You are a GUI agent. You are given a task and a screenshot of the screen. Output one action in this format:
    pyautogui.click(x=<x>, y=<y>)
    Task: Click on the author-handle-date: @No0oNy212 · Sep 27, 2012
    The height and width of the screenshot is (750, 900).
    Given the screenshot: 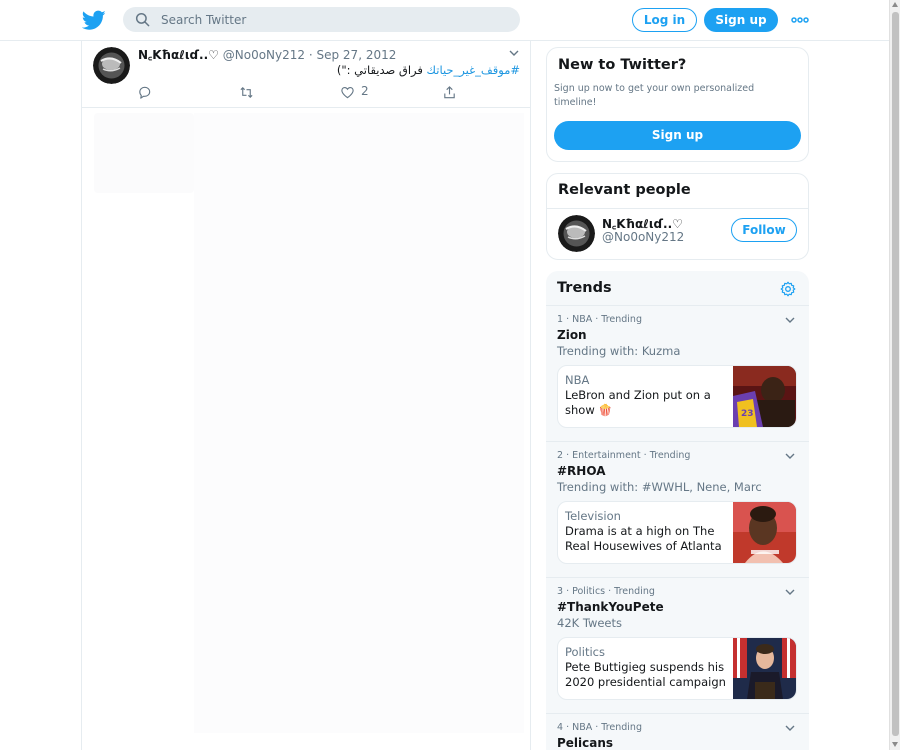 What is the action you would take?
    pyautogui.click(x=310, y=55)
    